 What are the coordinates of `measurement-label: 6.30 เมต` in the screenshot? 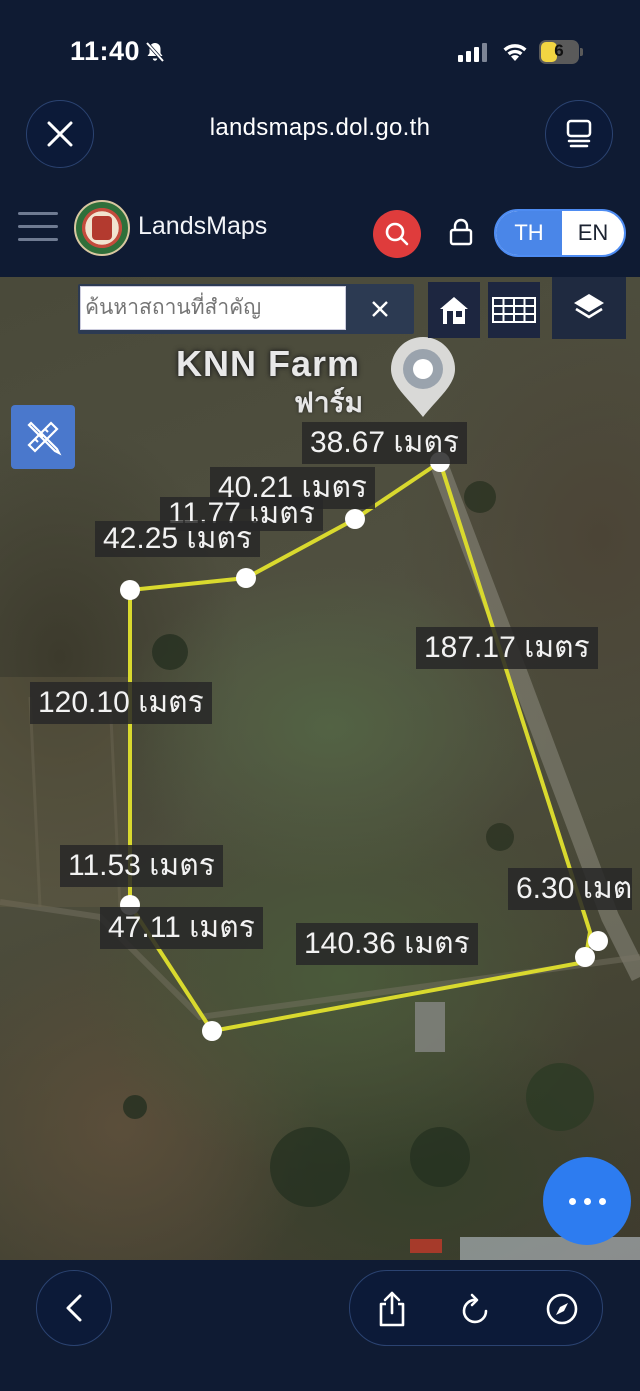 It's located at (570, 889).